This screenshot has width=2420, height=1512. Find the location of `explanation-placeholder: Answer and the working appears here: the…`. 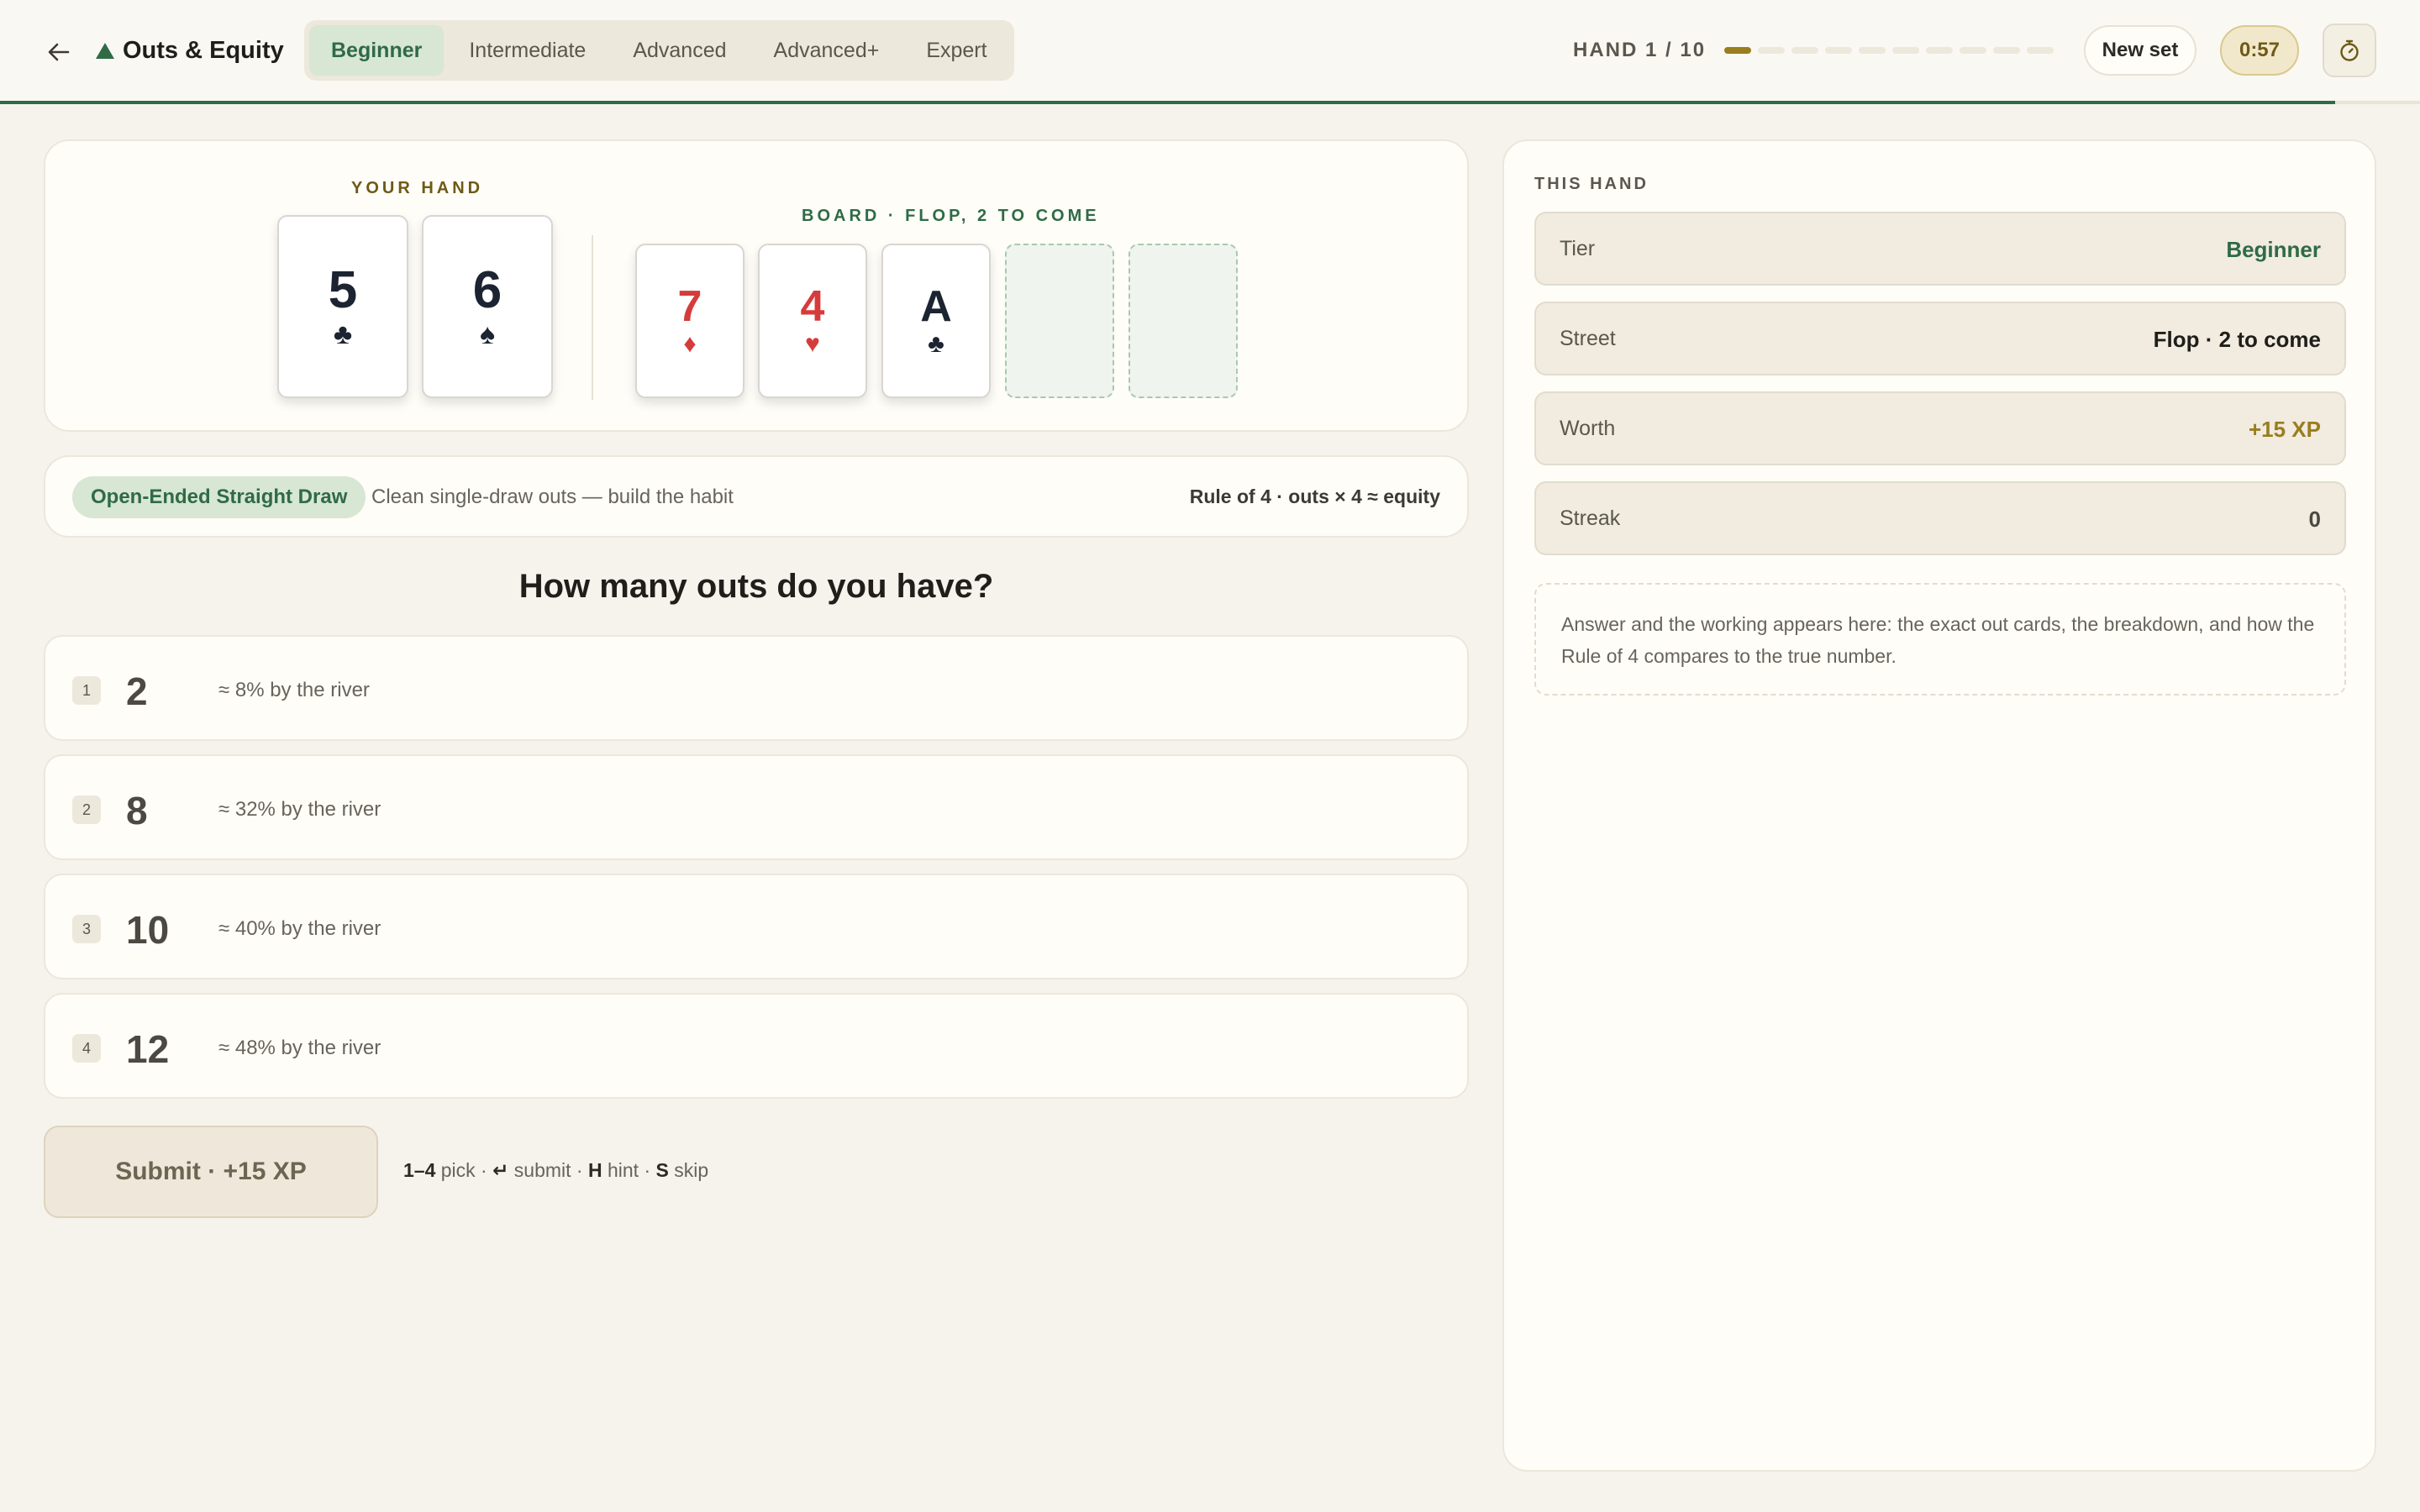

explanation-placeholder: Answer and the working appears here: the… is located at coordinates (1940, 639).